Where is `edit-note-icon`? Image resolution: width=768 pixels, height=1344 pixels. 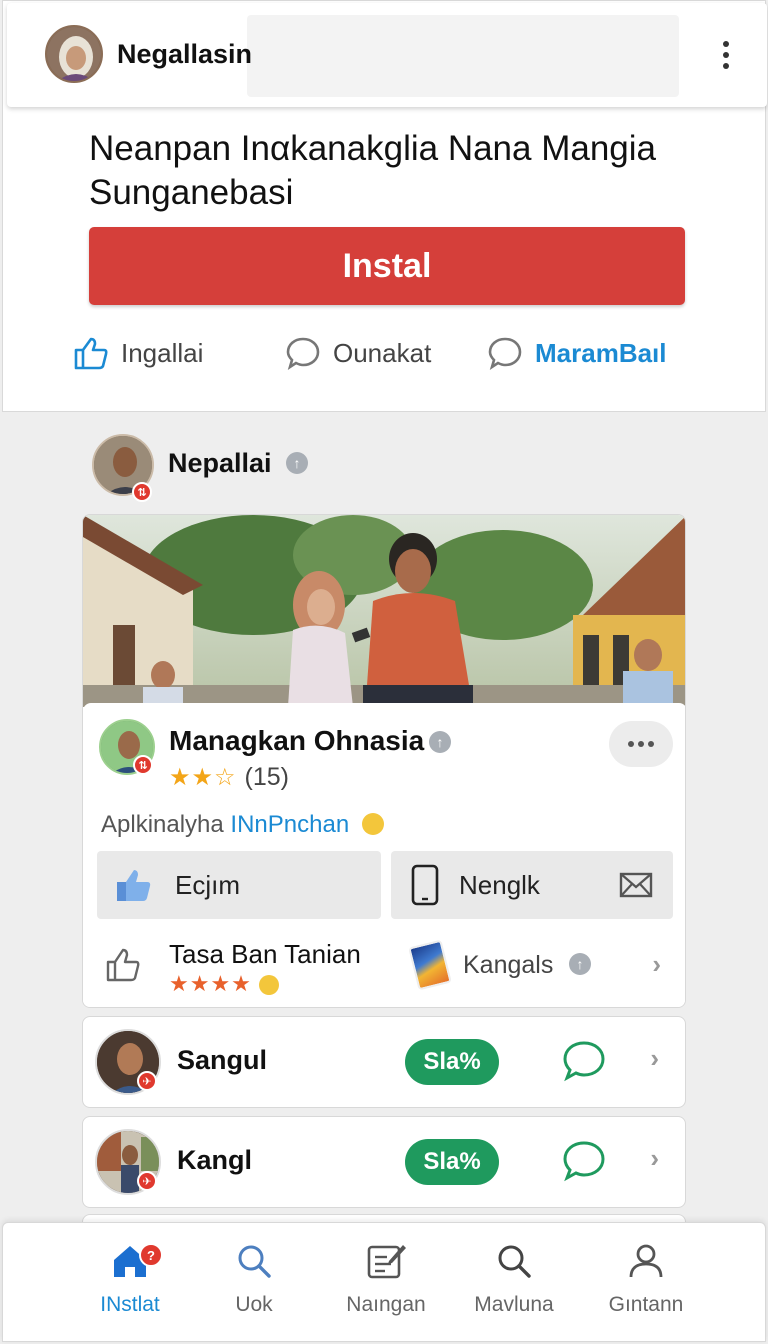
edit-note-icon is located at coordinates (386, 1262).